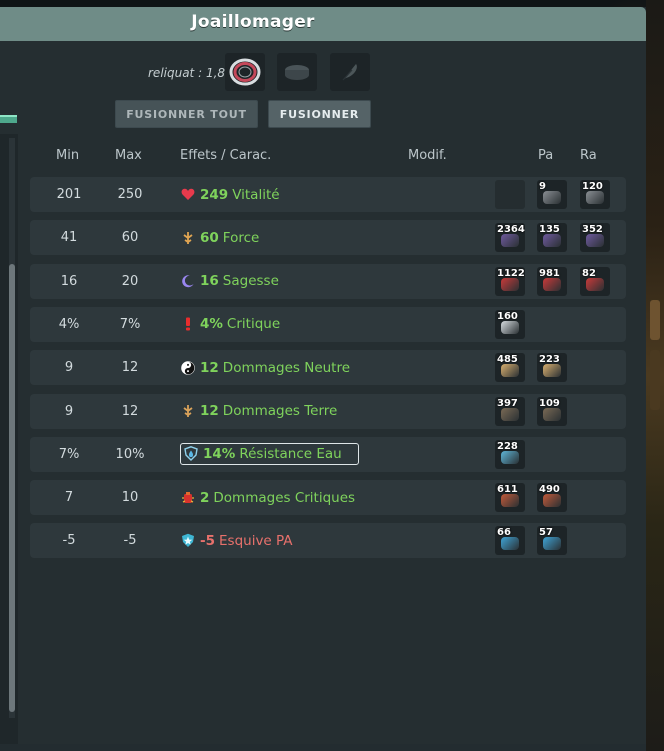  Describe the element at coordinates (130, 324) in the screenshot. I see `max-value: 7%` at that location.